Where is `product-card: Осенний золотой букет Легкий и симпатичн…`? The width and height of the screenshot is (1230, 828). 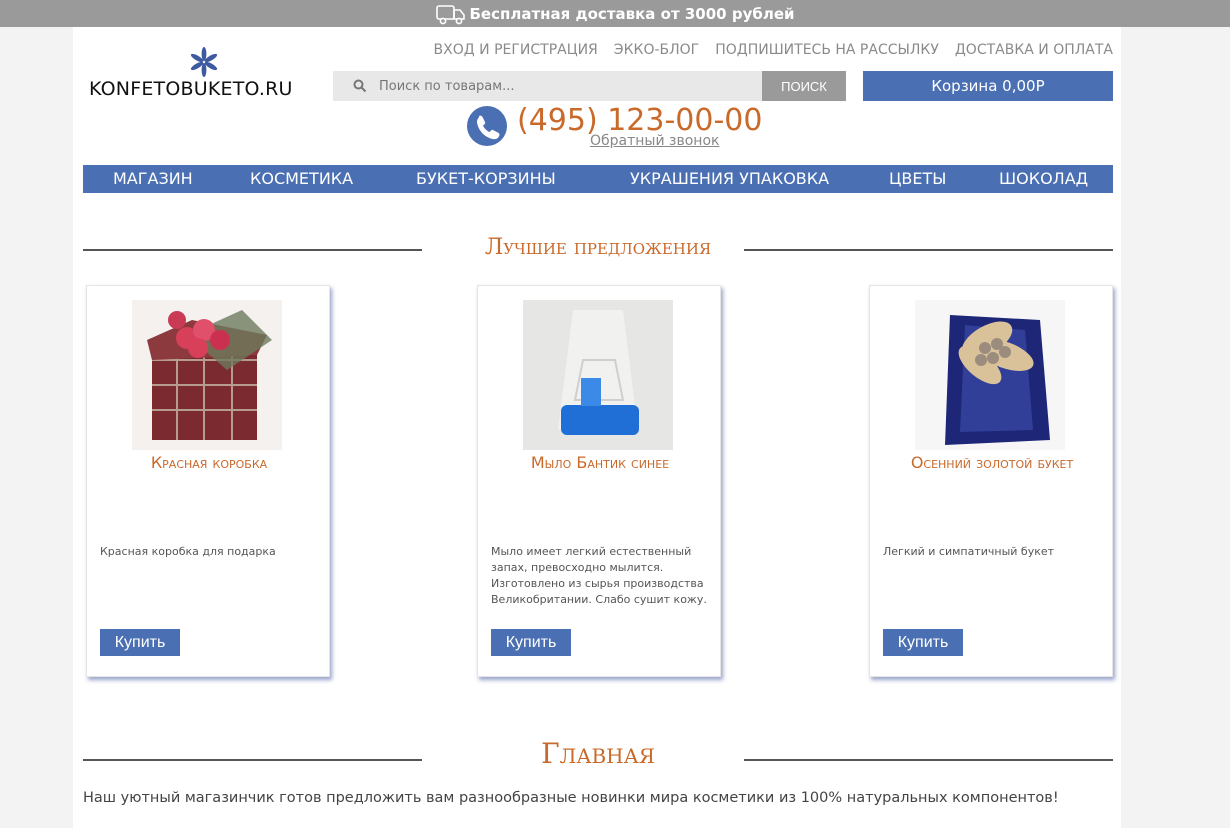
product-card: Осенний золотой букет Легкий и симпатичн… is located at coordinates (991, 481).